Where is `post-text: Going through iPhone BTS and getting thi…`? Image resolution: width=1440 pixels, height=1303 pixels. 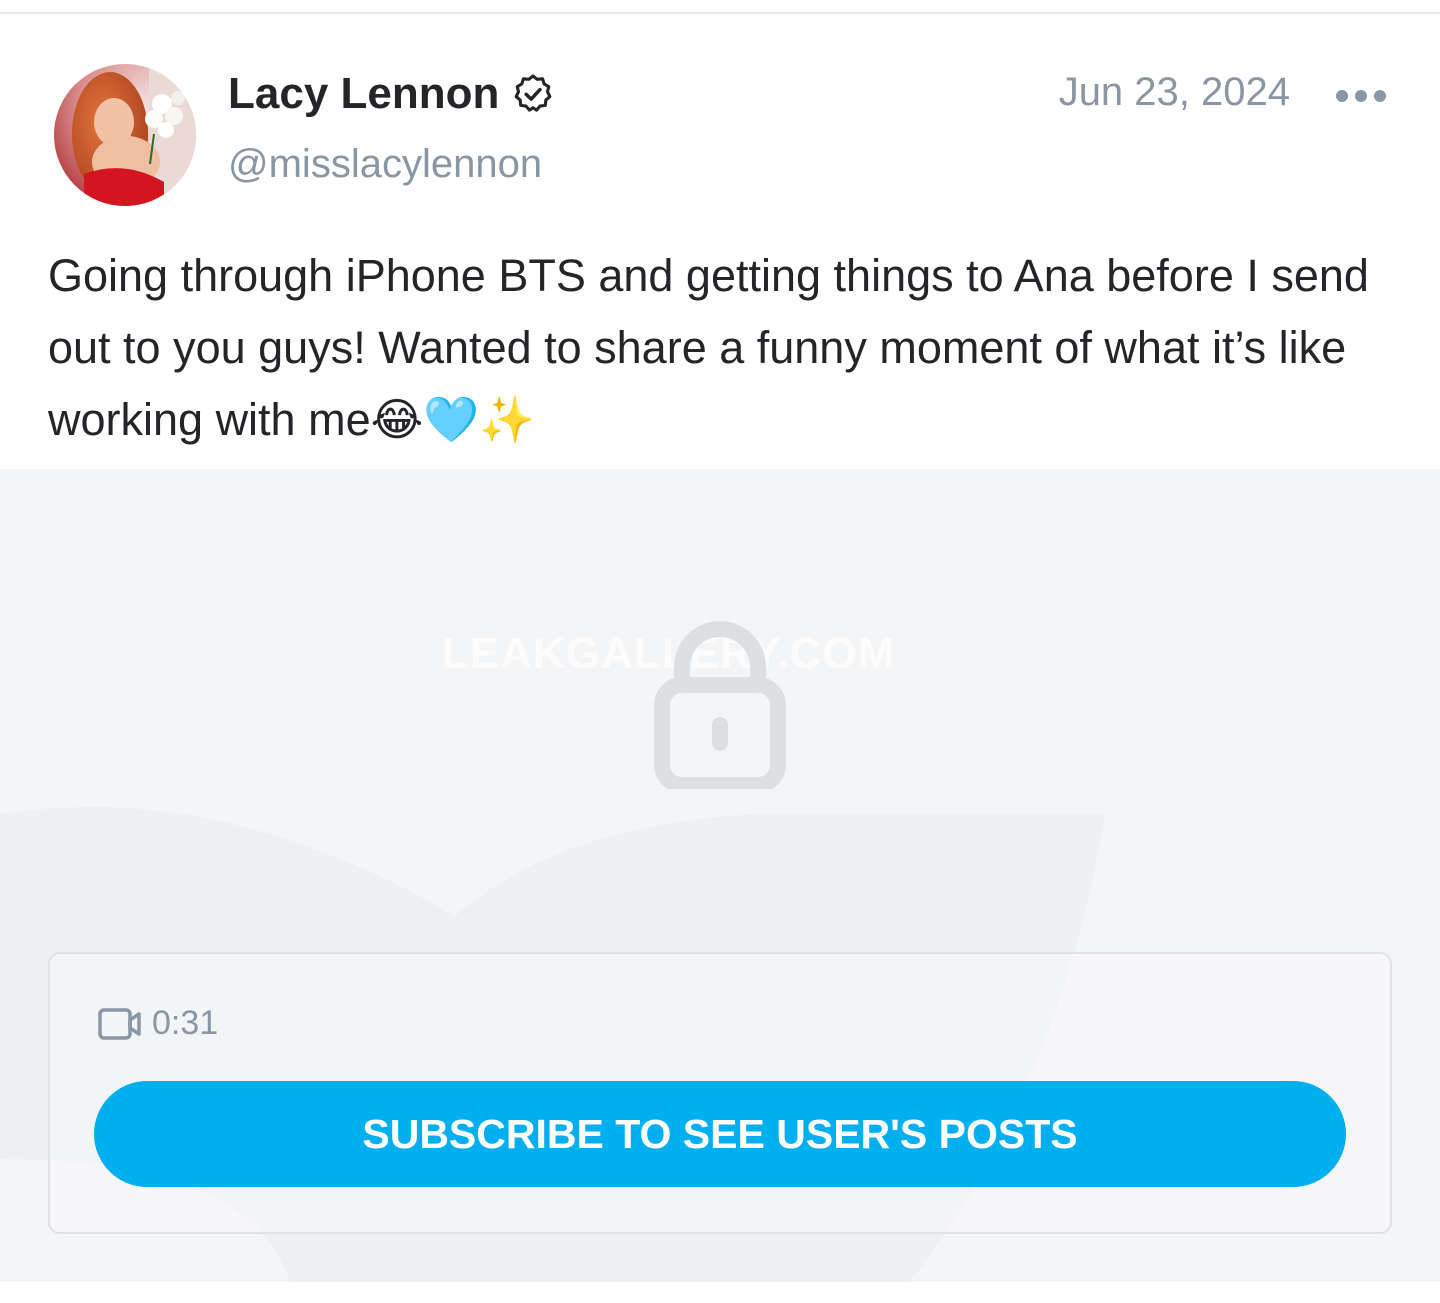 post-text: Going through iPhone BTS and getting thi… is located at coordinates (708, 347).